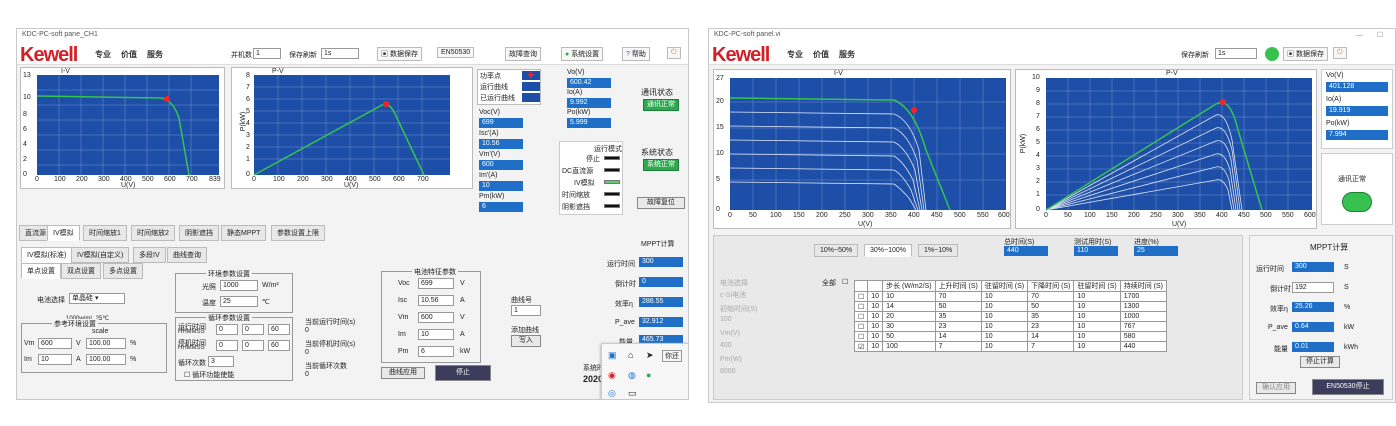  Describe the element at coordinates (1010, 316) in the screenshot. I see `table-row: ☐ 10 20 35 10 35 10 1000` at that location.